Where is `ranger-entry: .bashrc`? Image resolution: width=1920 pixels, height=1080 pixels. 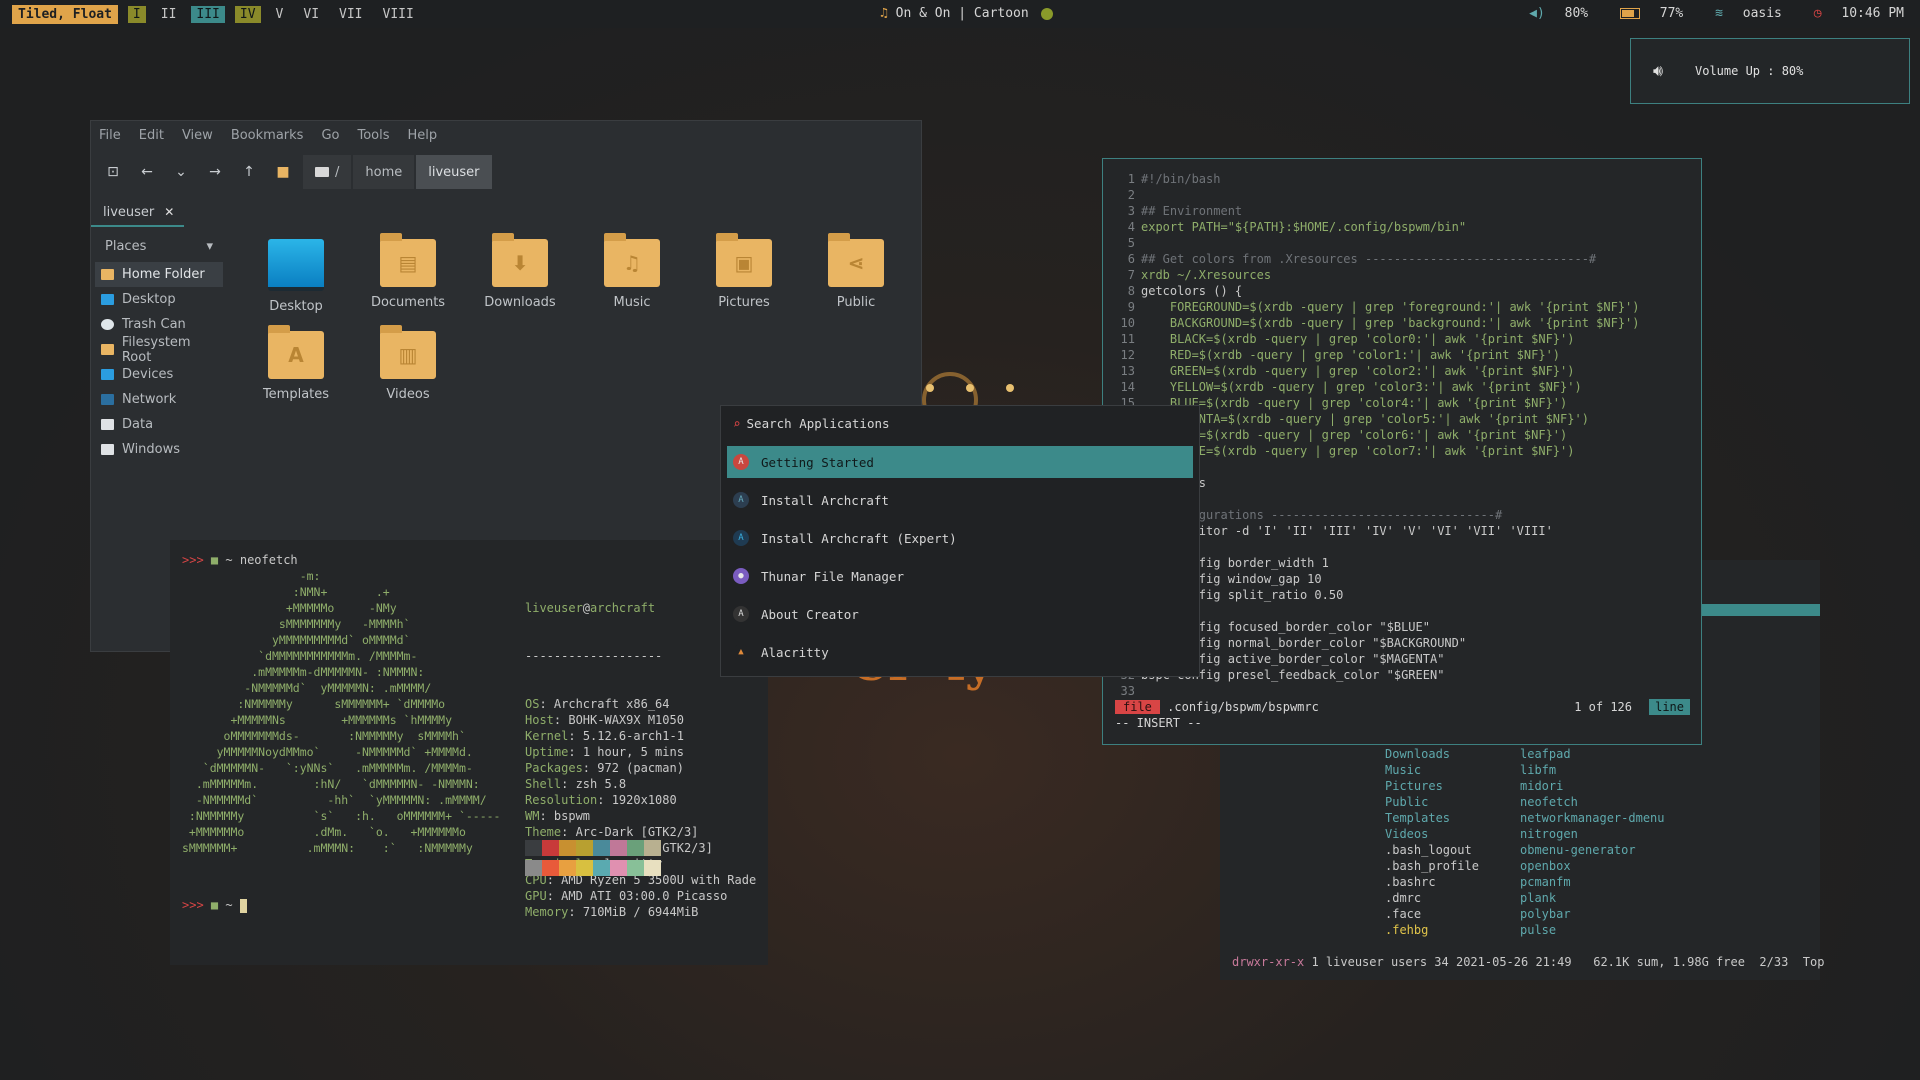
ranger-entry: .bashrc is located at coordinates (1432, 882).